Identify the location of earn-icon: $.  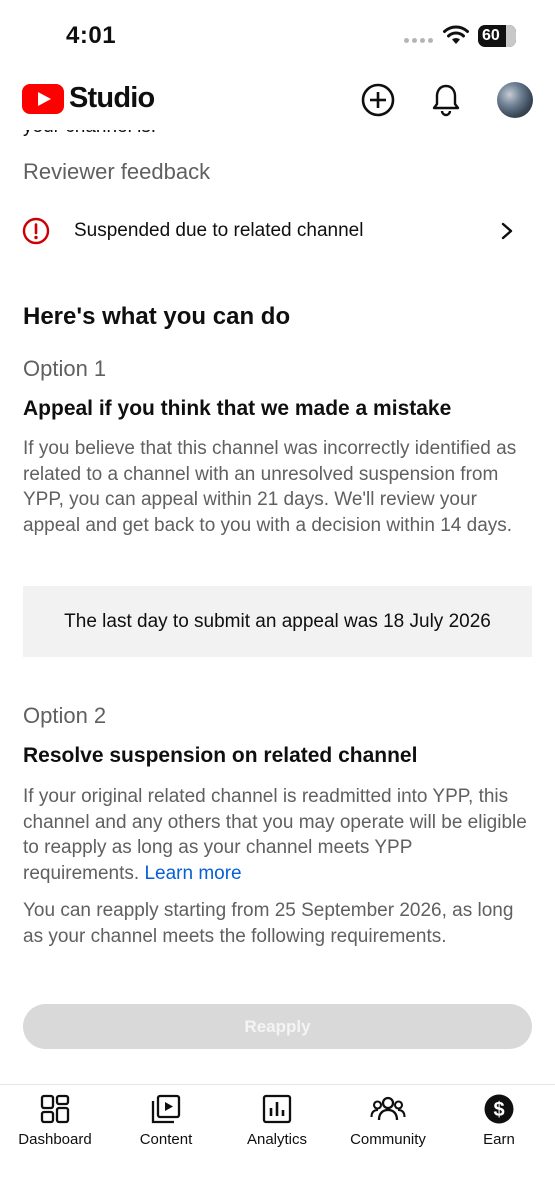
(499, 1109).